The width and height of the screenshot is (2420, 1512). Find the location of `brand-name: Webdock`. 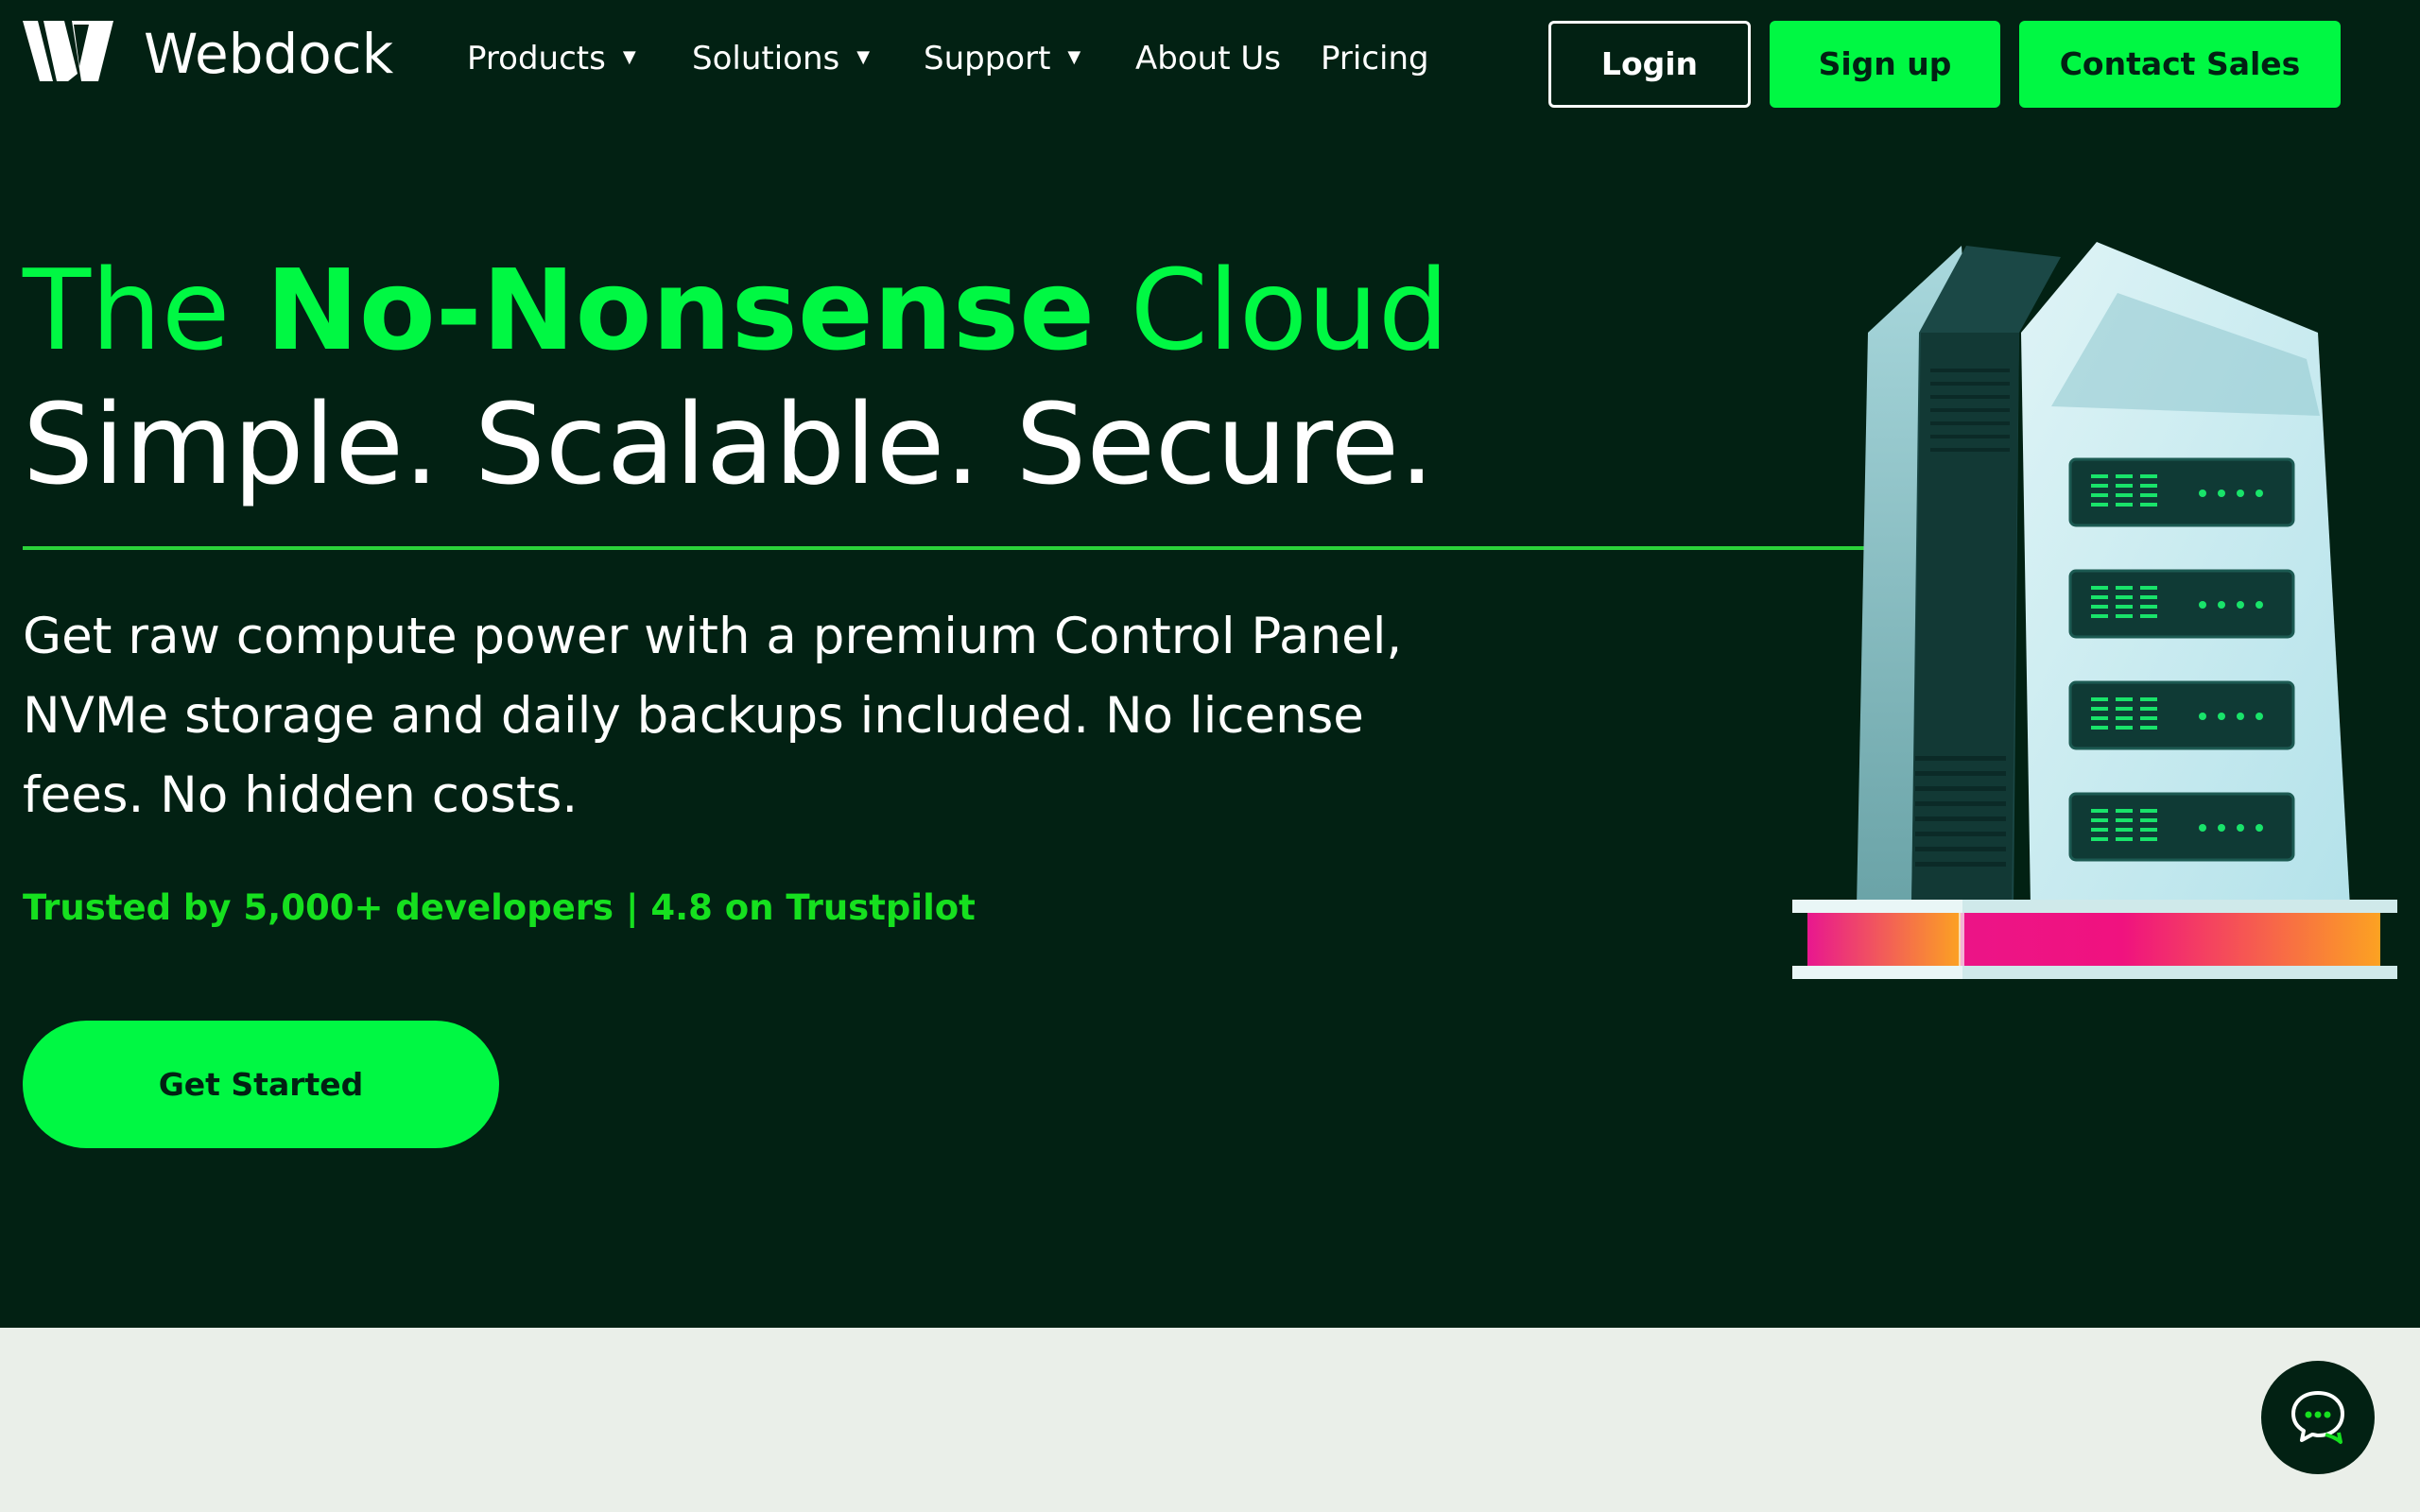

brand-name: Webdock is located at coordinates (268, 54).